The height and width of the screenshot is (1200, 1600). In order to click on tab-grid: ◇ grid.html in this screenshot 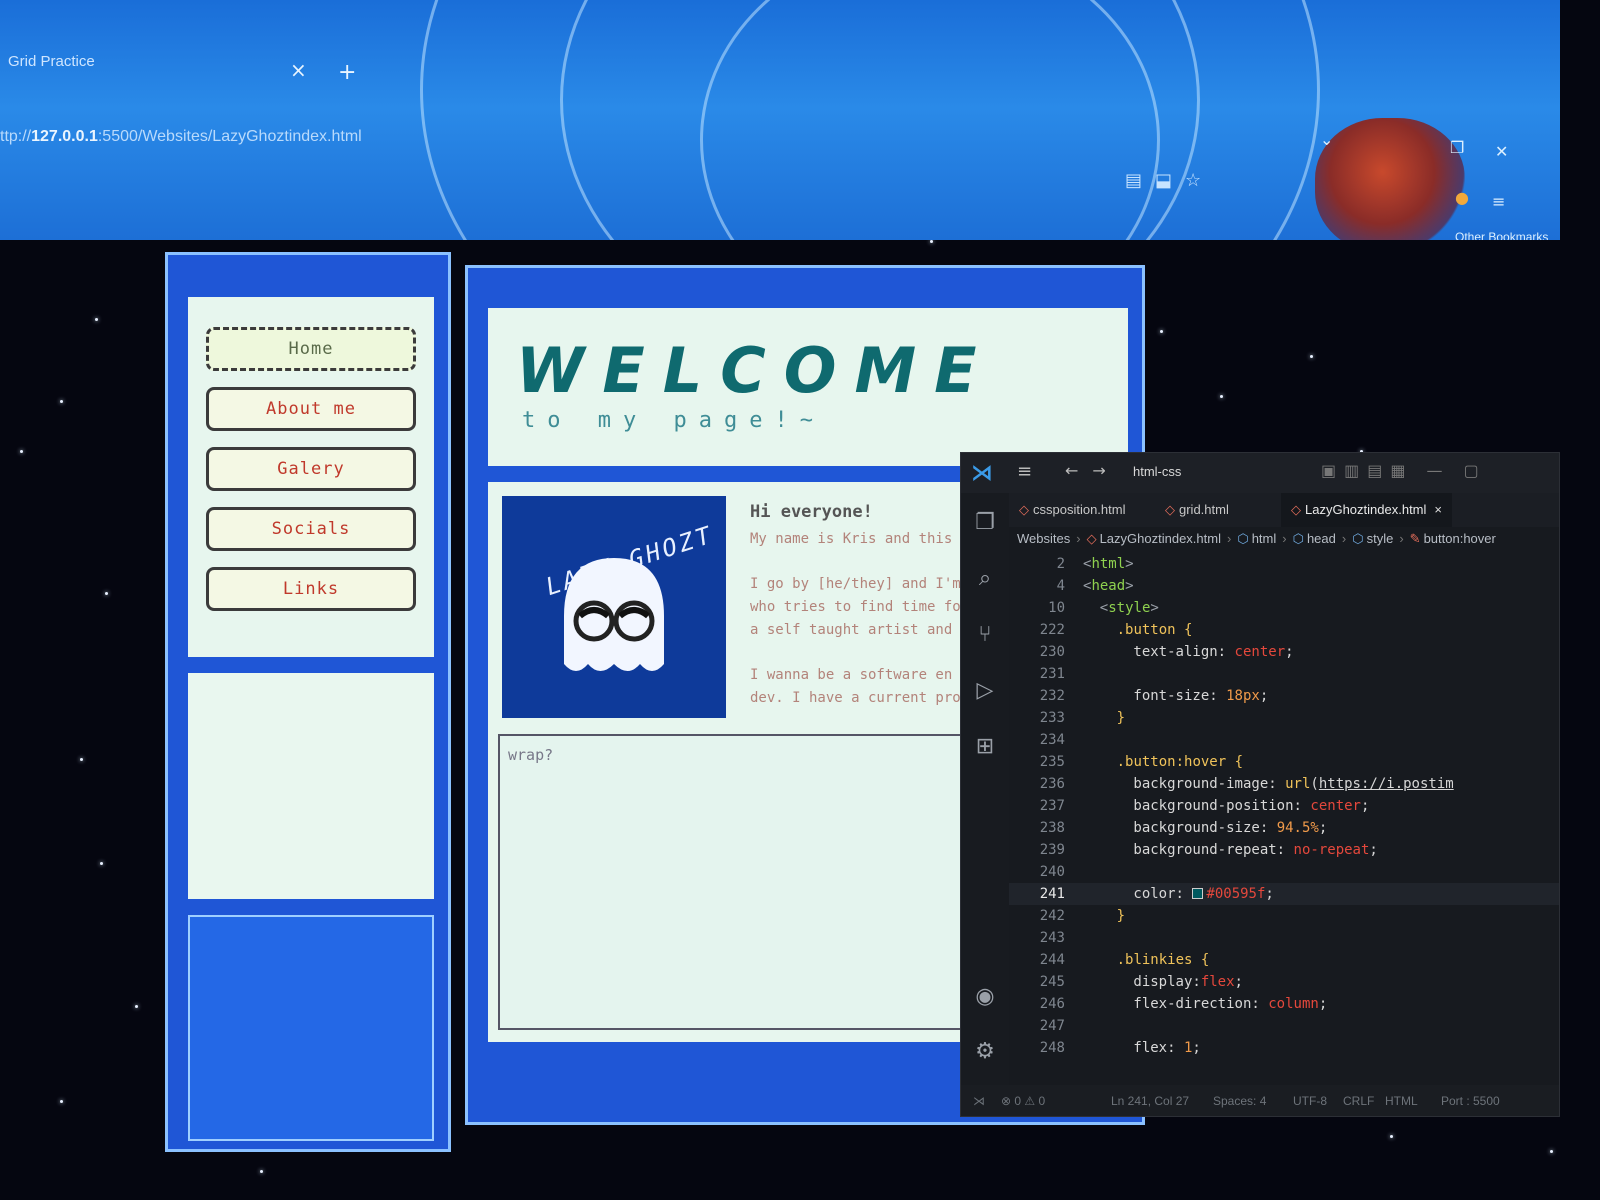, I will do `click(1197, 510)`.